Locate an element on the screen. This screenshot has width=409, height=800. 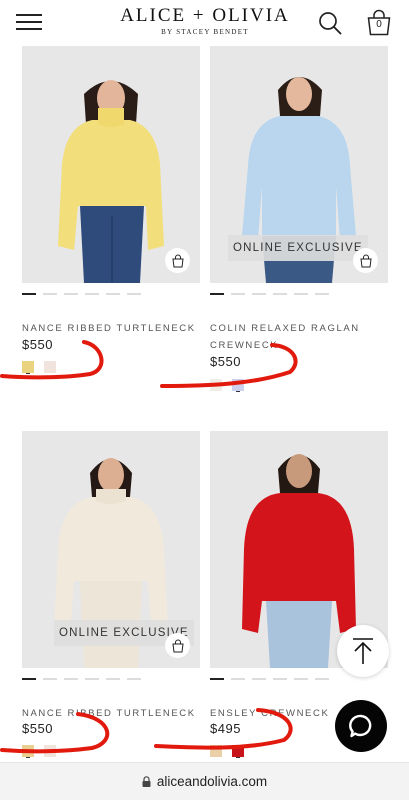
product-image is located at coordinates (111, 164).